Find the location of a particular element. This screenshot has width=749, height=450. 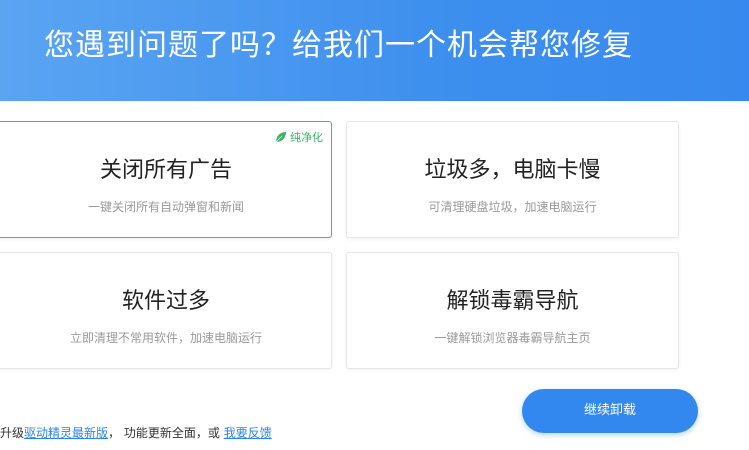

leaf-icon is located at coordinates (280, 137).